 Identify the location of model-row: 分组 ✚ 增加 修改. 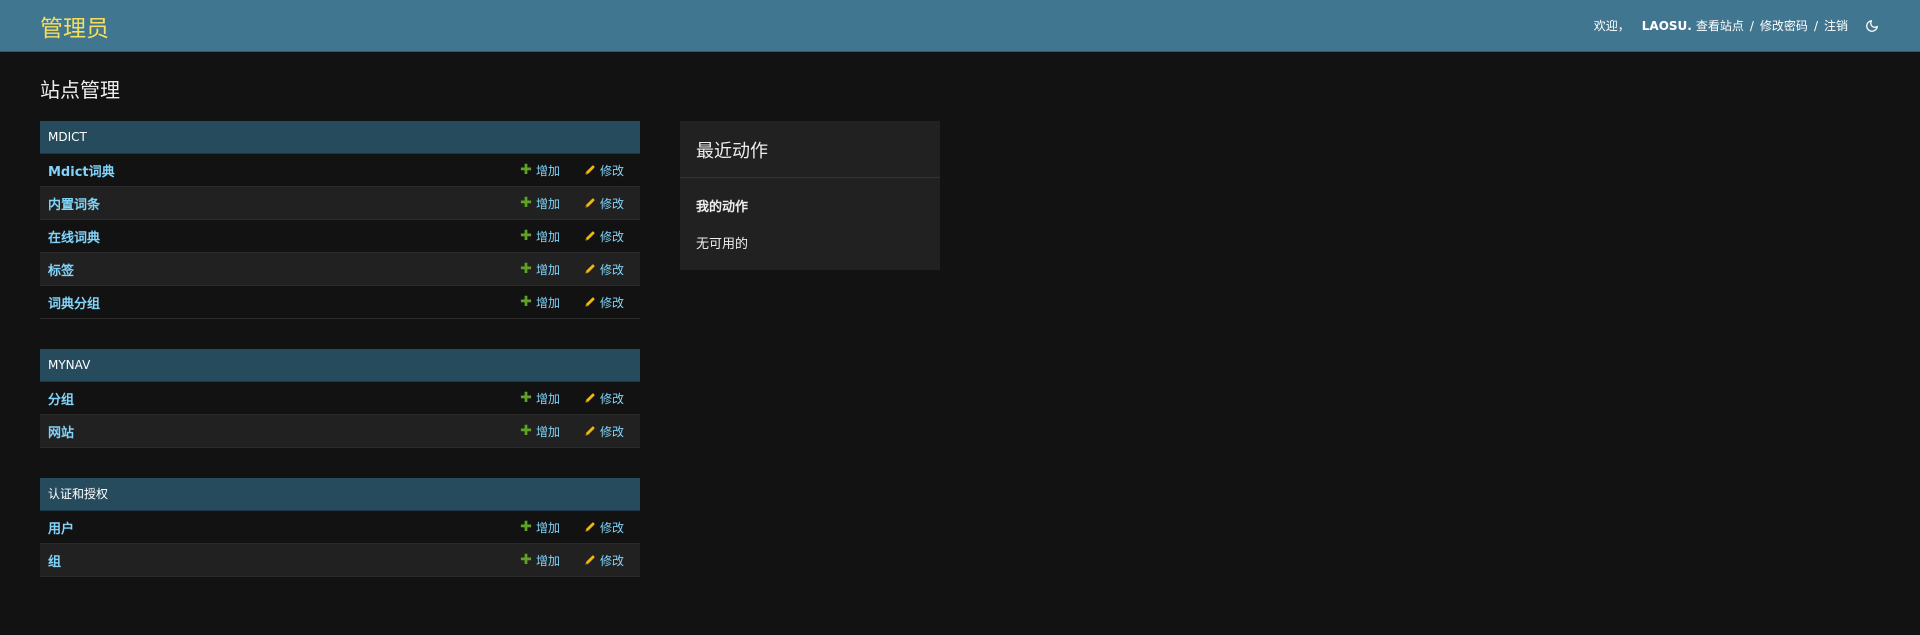
(340, 398).